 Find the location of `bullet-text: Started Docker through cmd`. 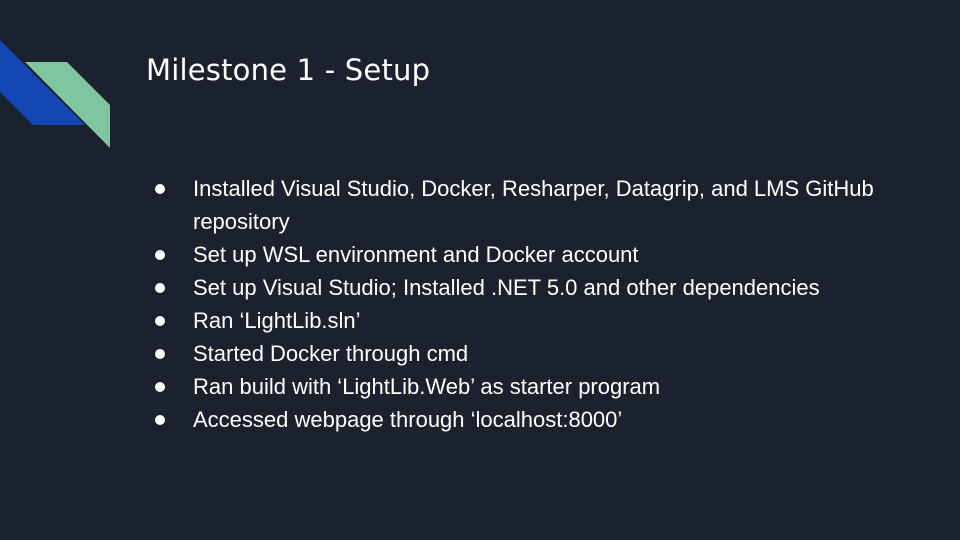

bullet-text: Started Docker through cmd is located at coordinates (331, 353).